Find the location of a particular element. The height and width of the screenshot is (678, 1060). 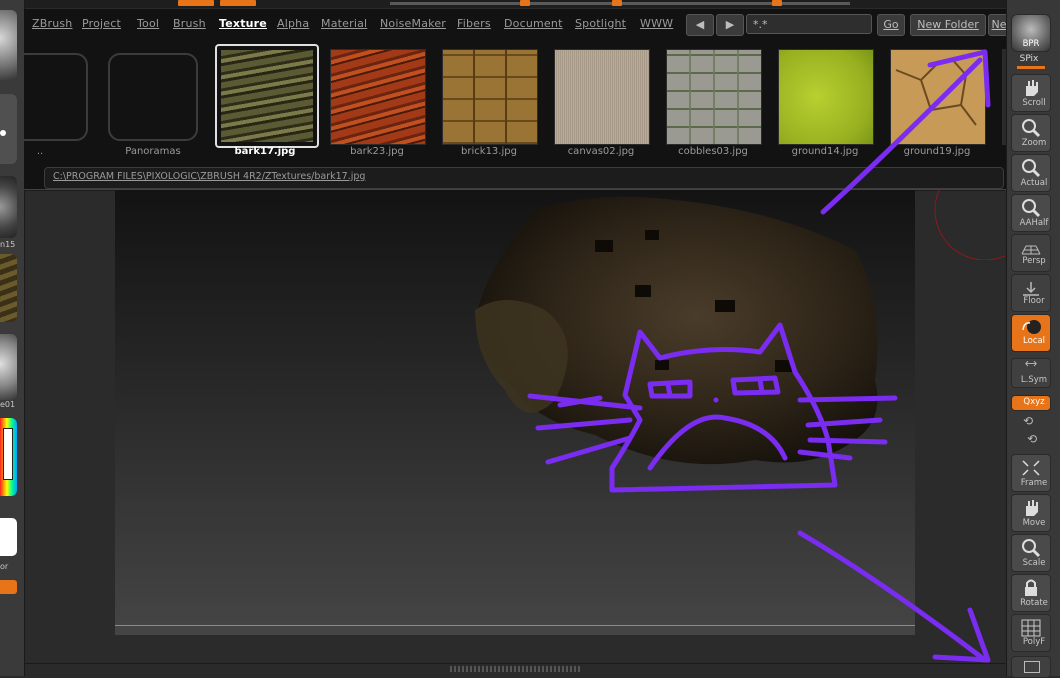

menu-project: Project is located at coordinates (101, 23).